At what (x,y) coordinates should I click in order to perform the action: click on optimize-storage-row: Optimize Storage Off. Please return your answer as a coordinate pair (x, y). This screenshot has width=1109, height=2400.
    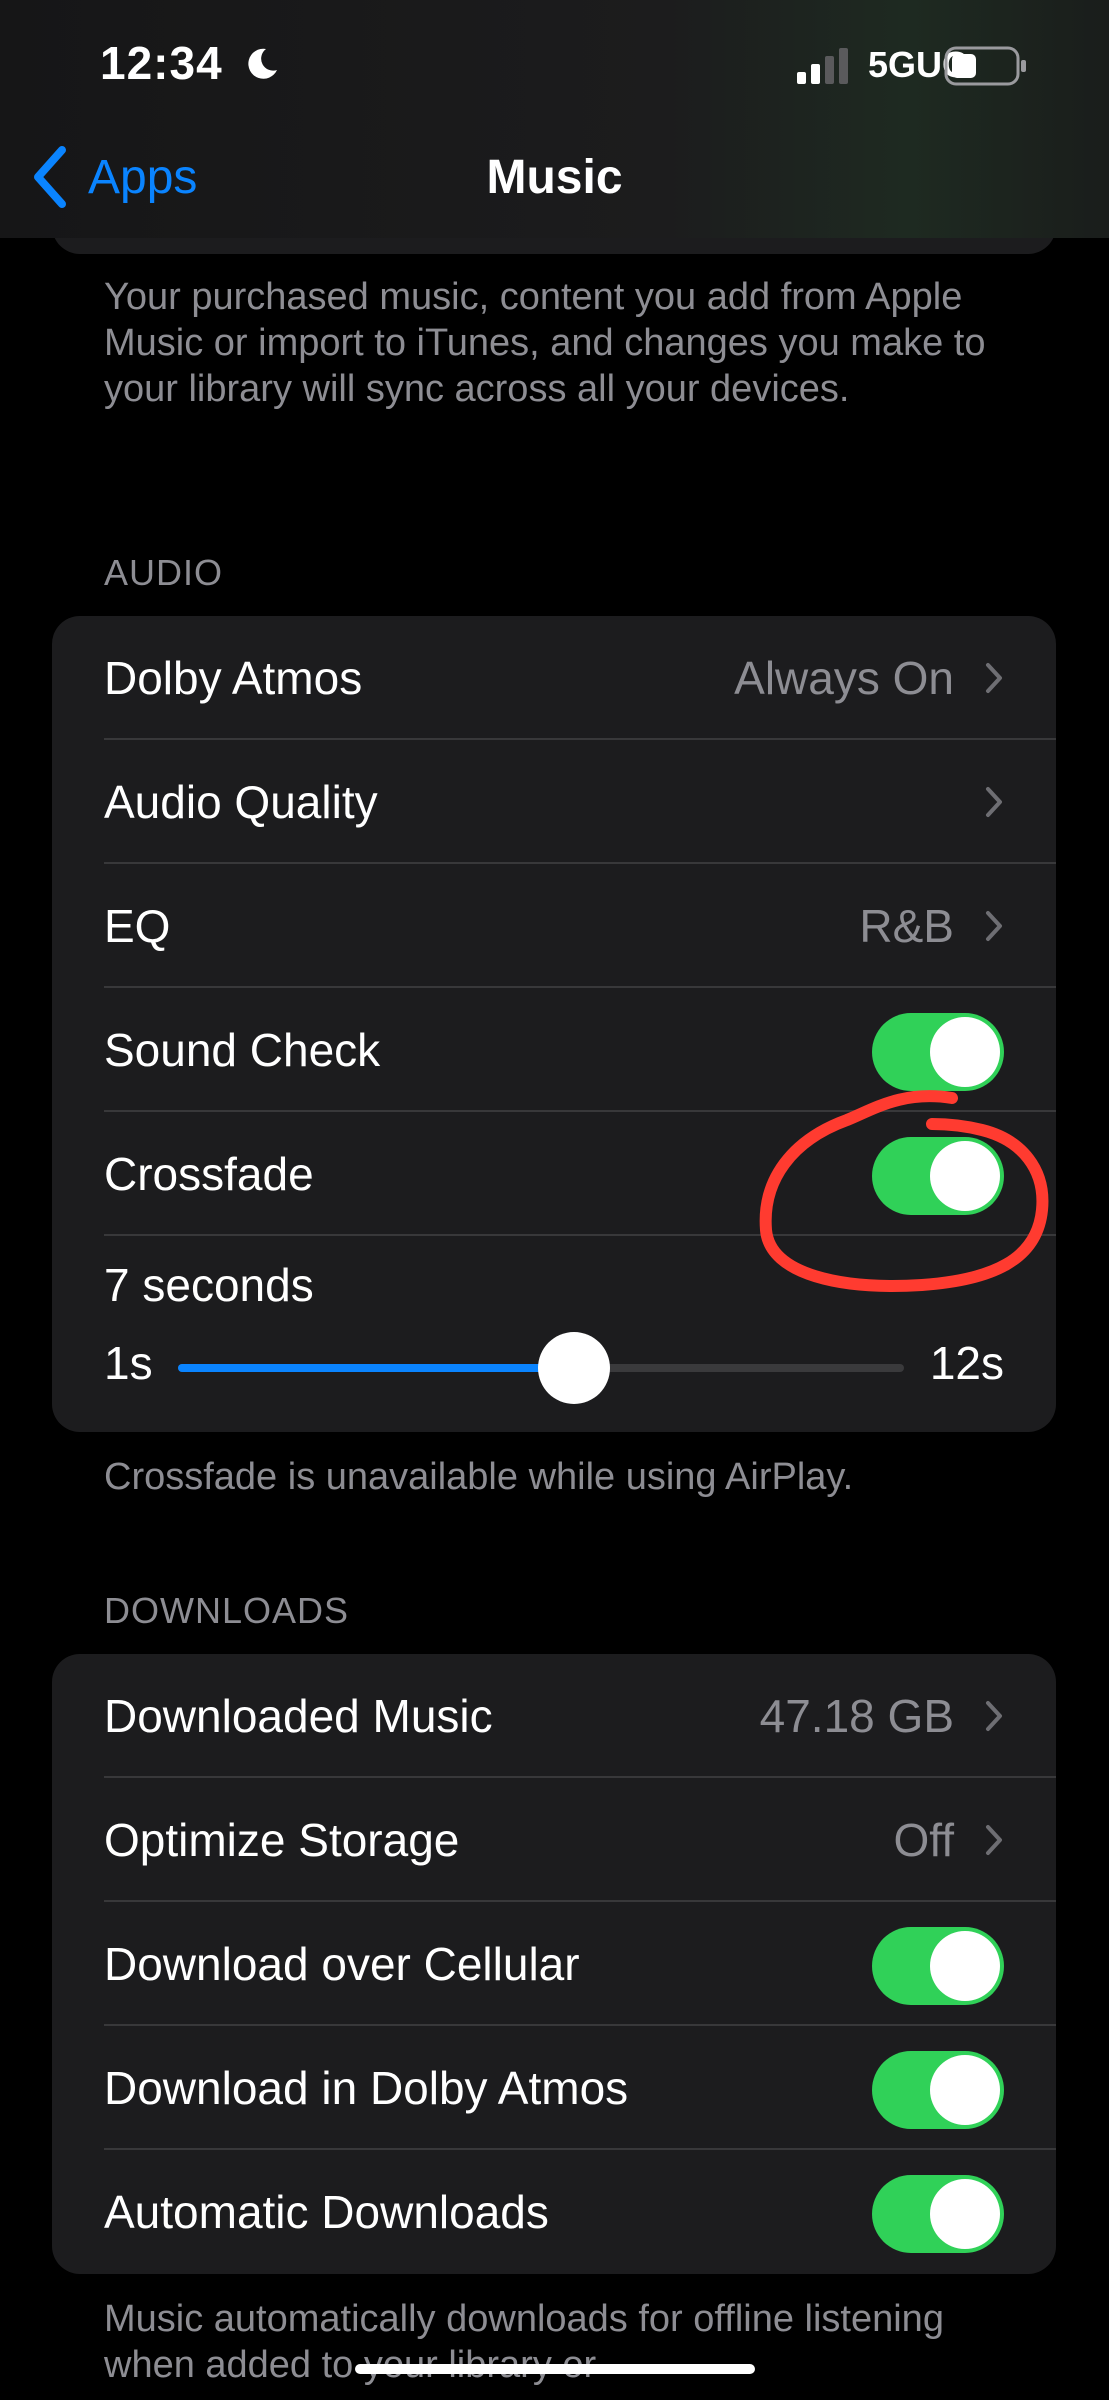
    Looking at the image, I should click on (554, 1840).